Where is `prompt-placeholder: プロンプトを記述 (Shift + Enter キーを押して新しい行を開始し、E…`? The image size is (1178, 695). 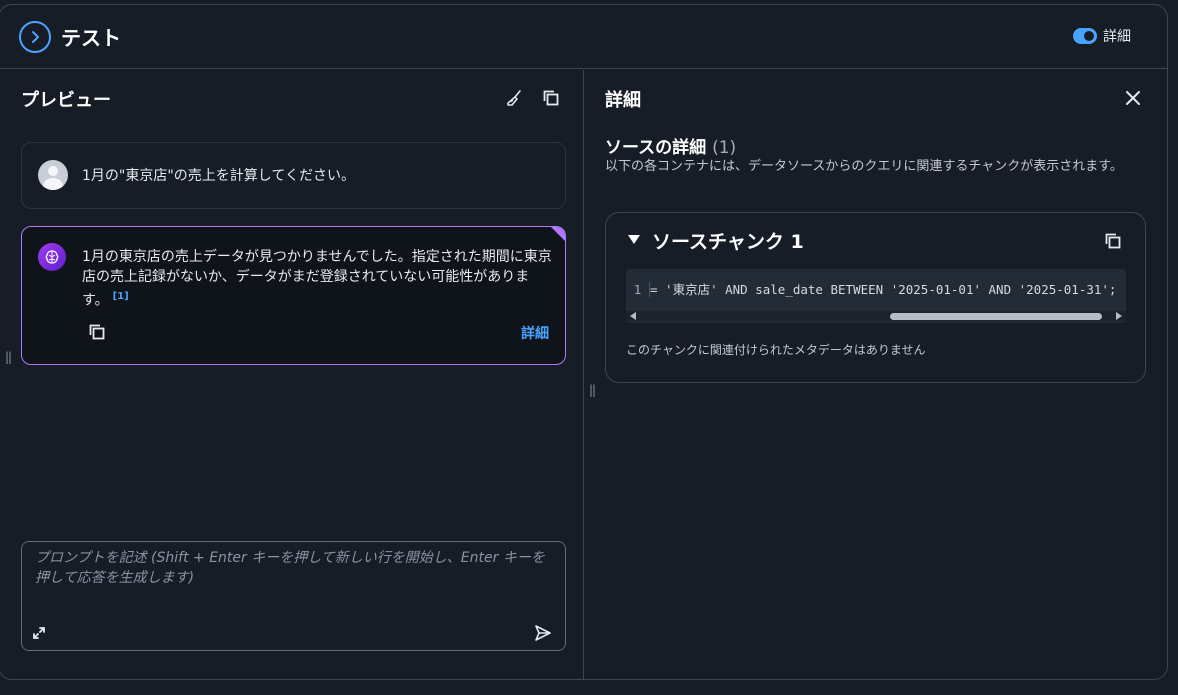 prompt-placeholder: プロンプトを記述 (Shift + Enter キーを押して新しい行を開始し、E… is located at coordinates (290, 568).